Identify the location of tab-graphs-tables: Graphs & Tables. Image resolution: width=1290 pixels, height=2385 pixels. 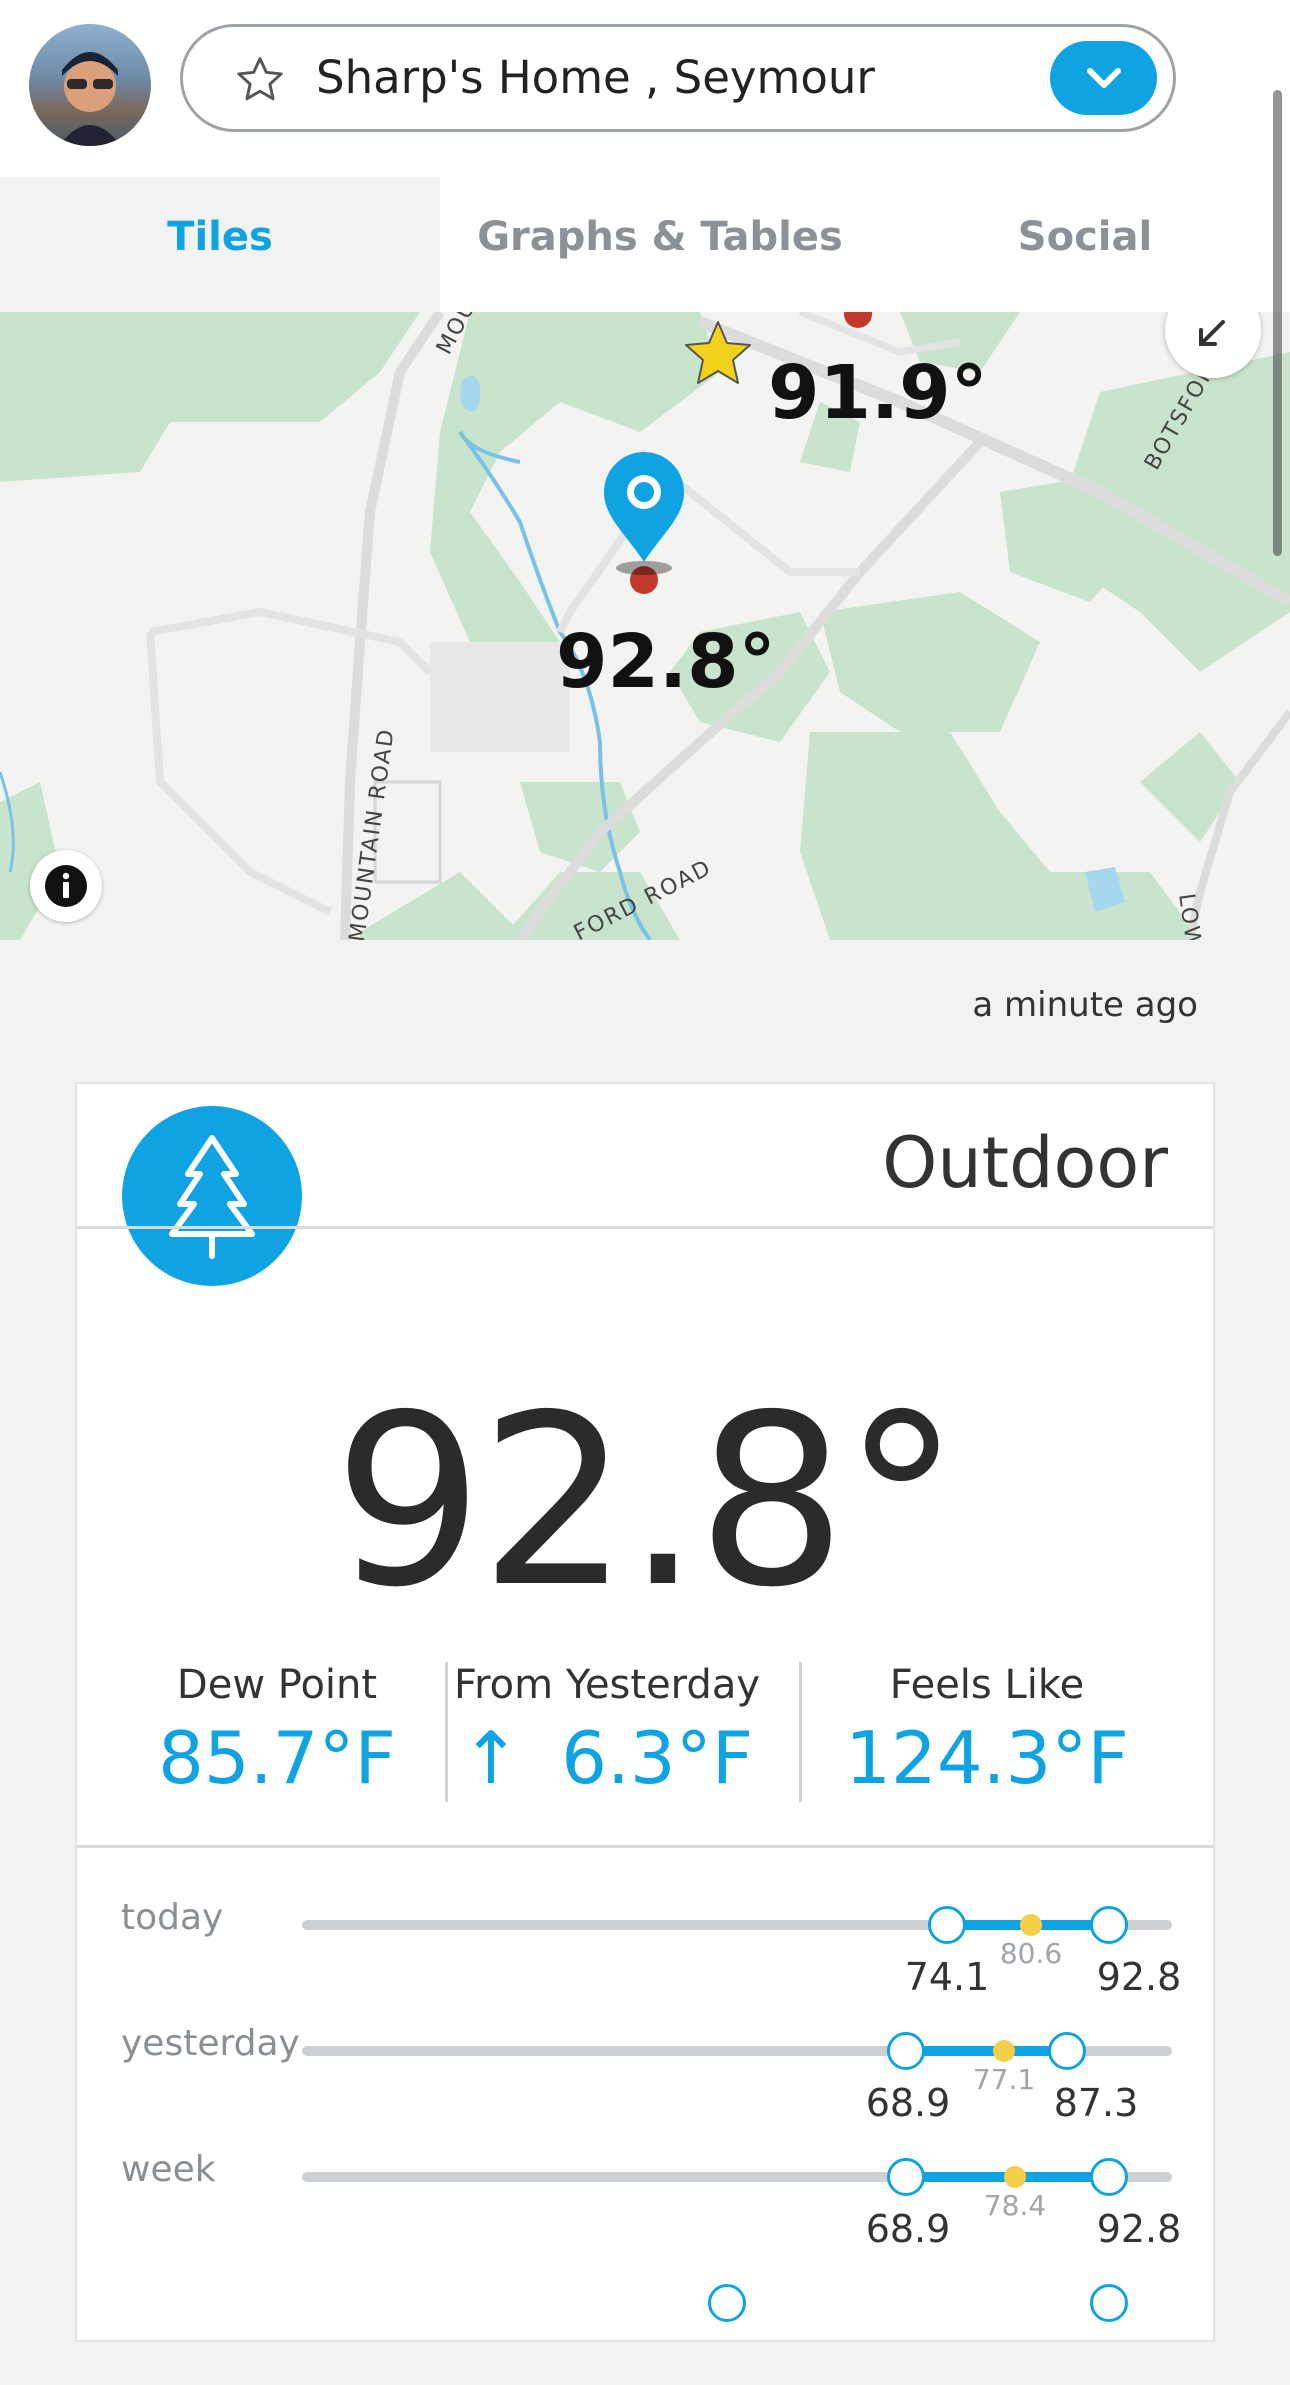
(660, 244).